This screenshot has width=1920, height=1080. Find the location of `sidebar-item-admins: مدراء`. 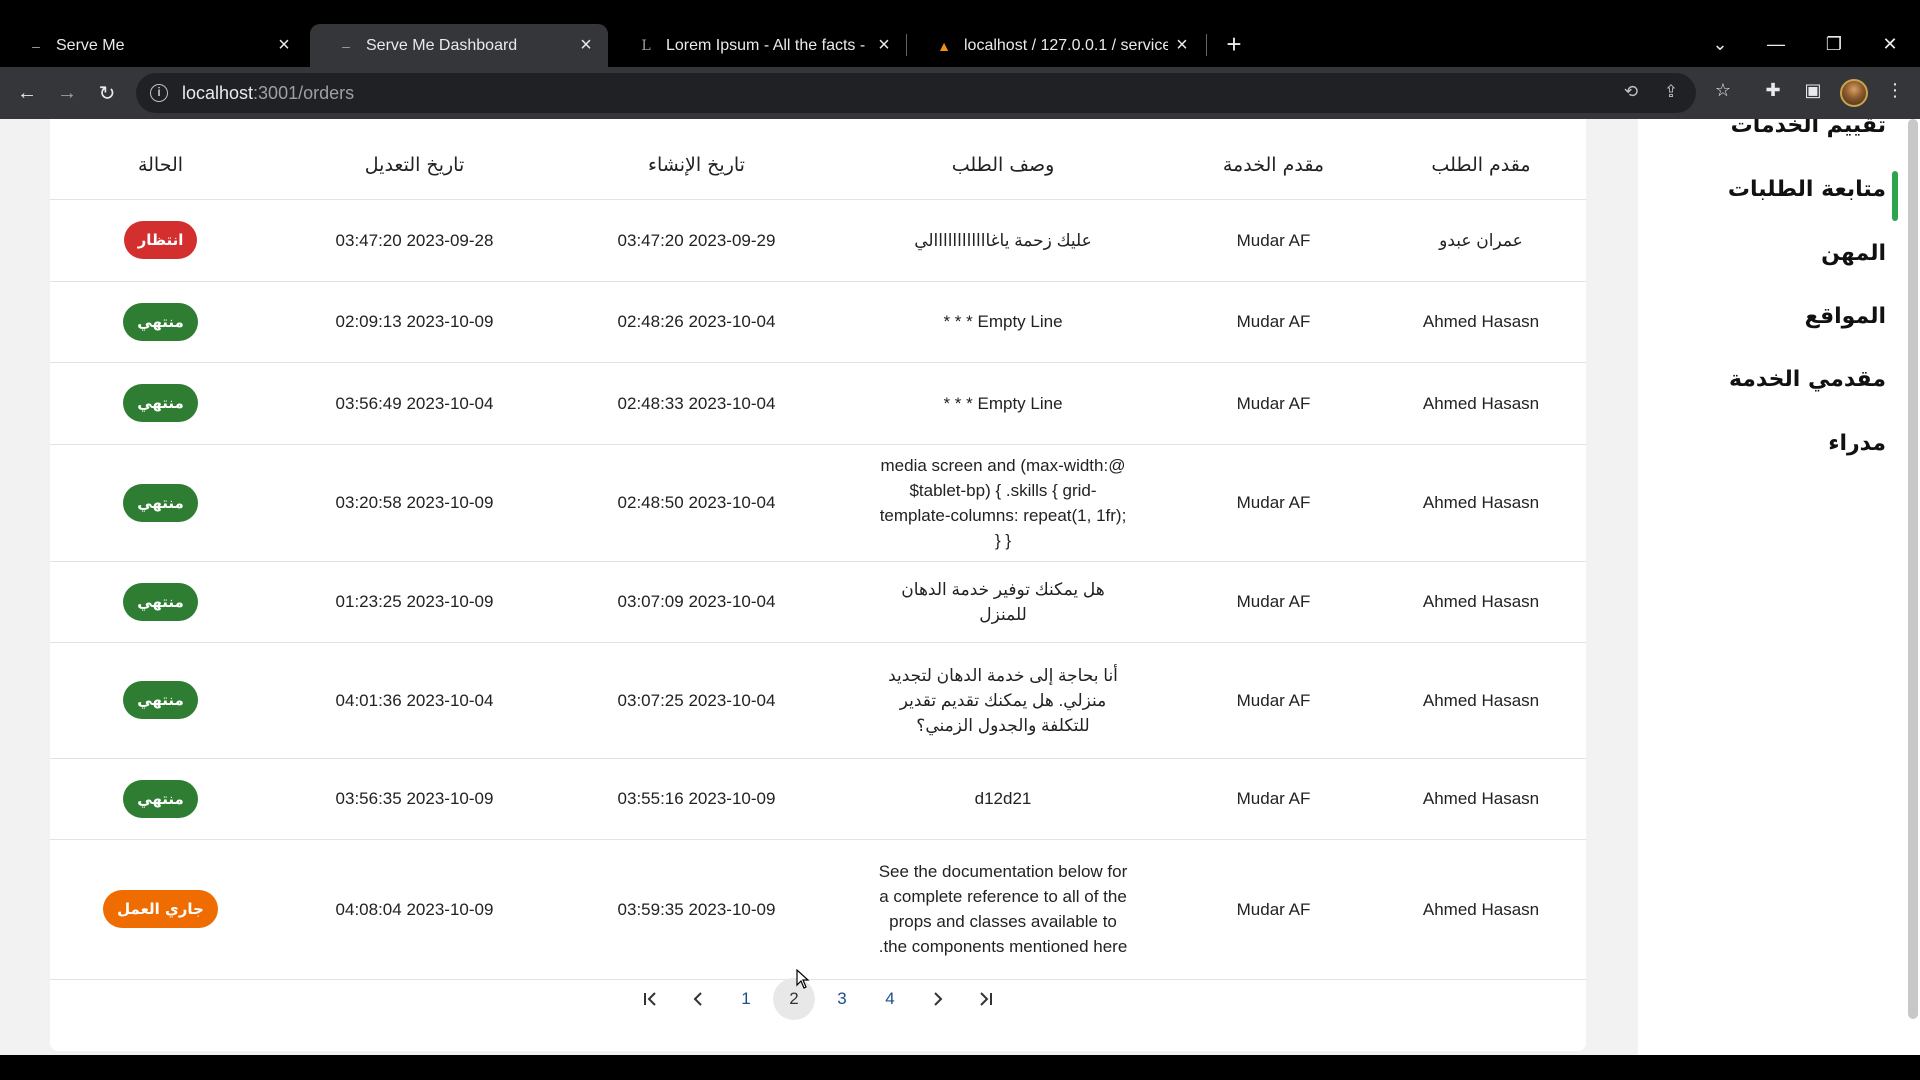

sidebar-item-admins: مدراء is located at coordinates (1857, 443).